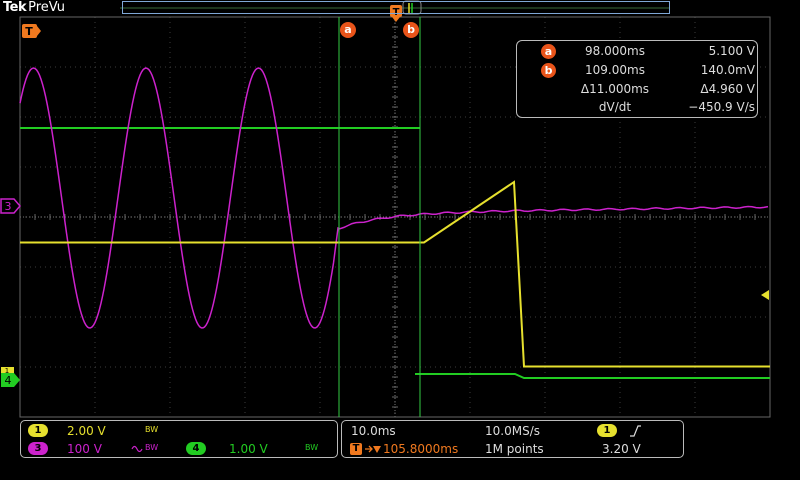  I want to click on cursor-b-label: b, so click(411, 30).